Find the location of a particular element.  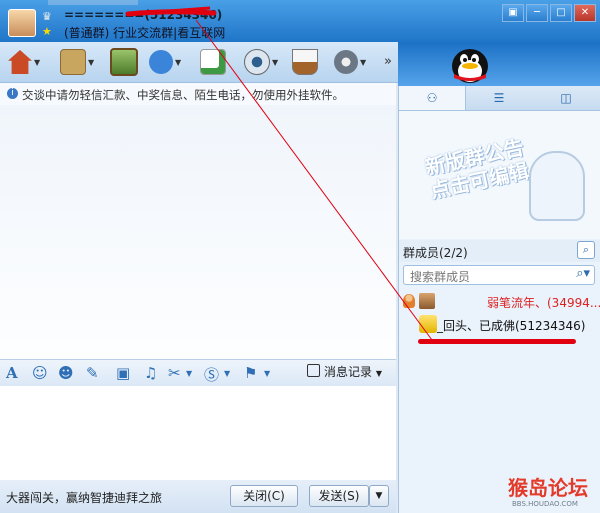

security-notice: i 交谈中请勿轻信汇款、中奖信息、陌生电话，勿使用外挂软件。 is located at coordinates (198, 94).